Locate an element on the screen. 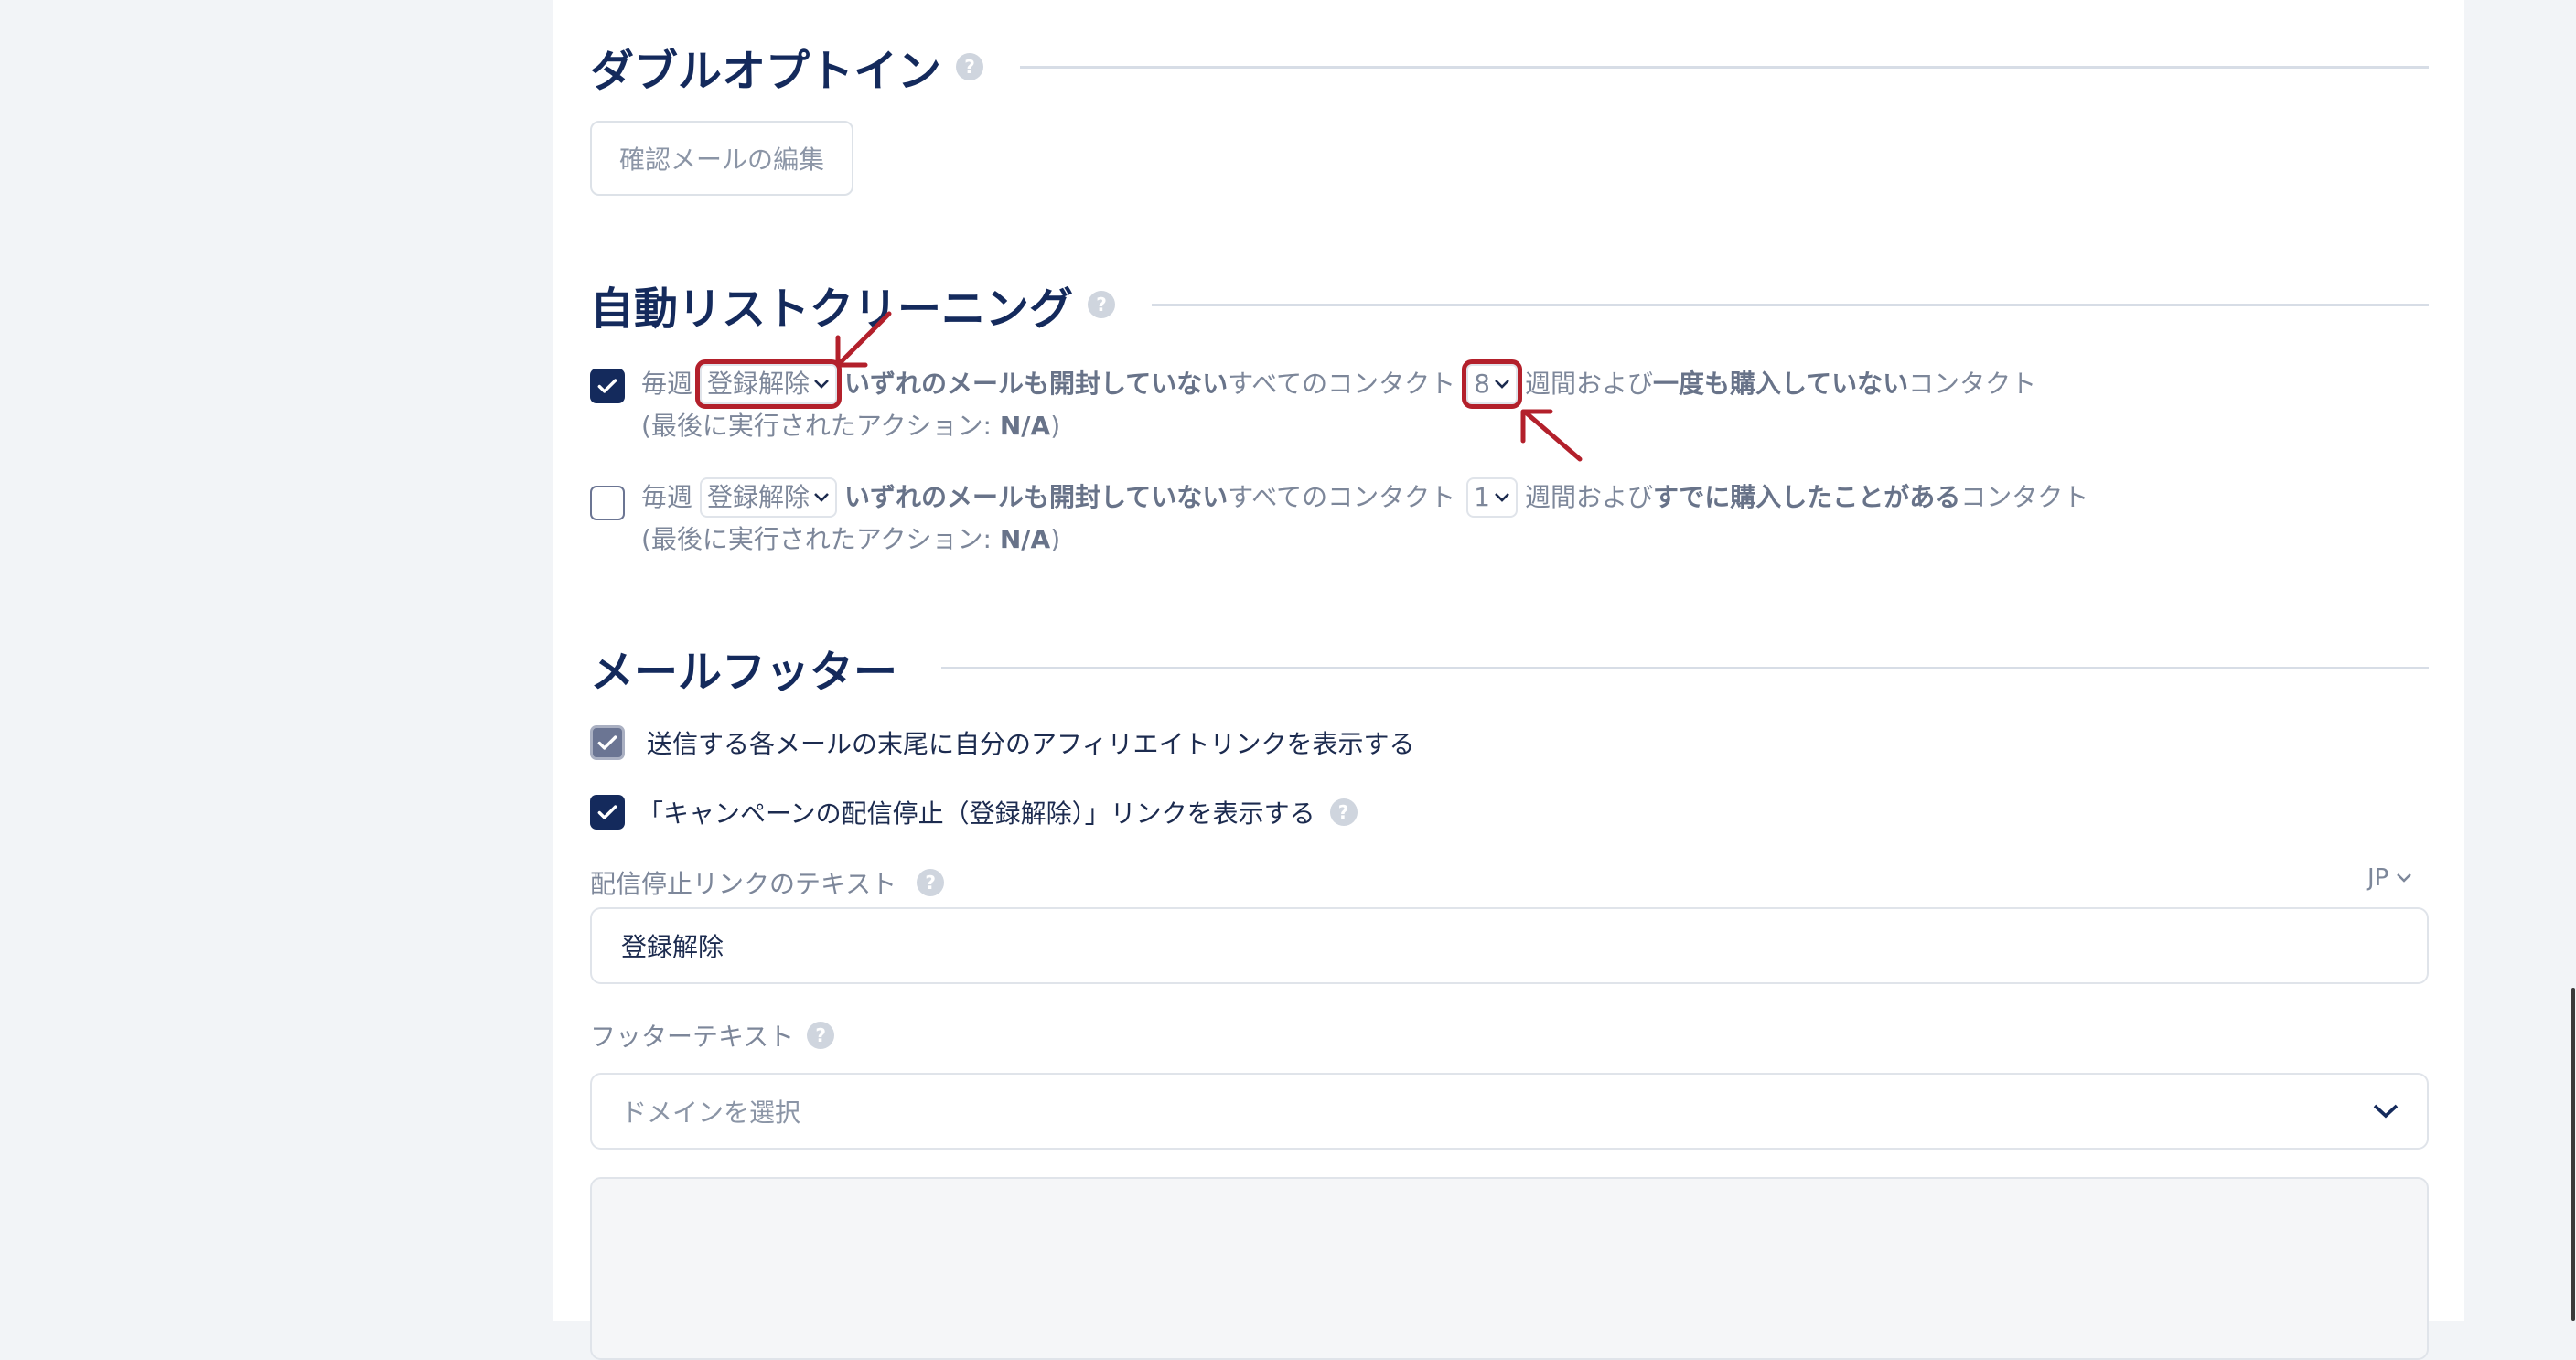  rule-1-checkbox is located at coordinates (607, 386).